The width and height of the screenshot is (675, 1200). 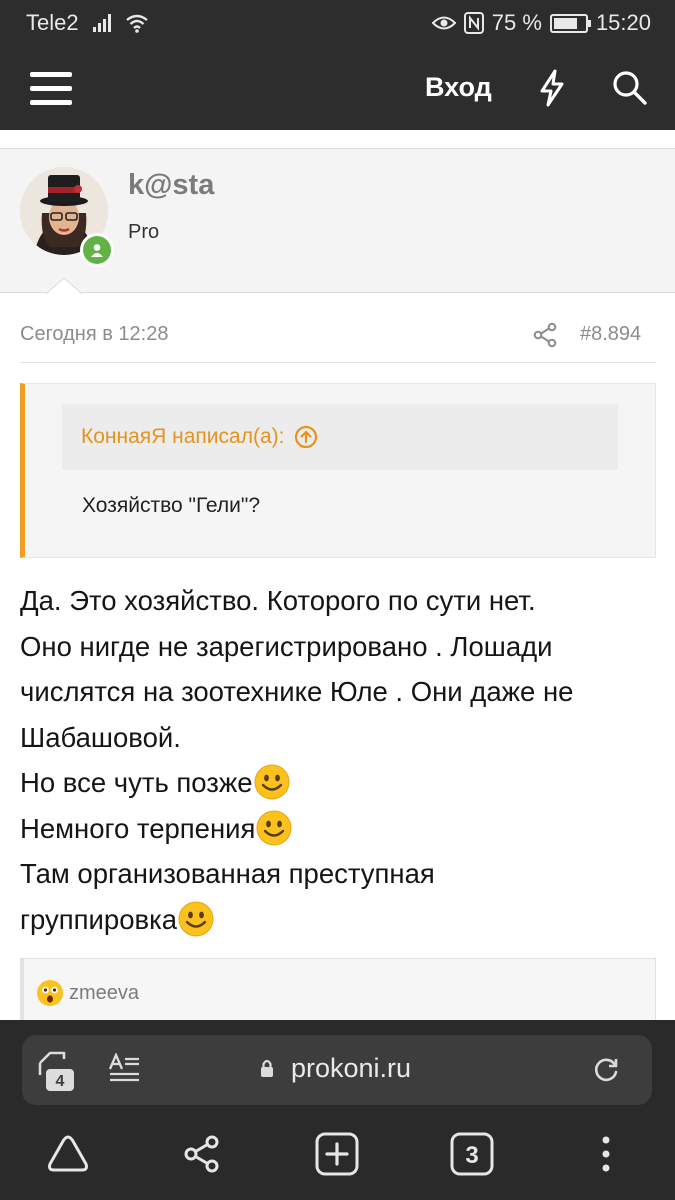 What do you see at coordinates (101, 23) in the screenshot?
I see `signal-icon` at bounding box center [101, 23].